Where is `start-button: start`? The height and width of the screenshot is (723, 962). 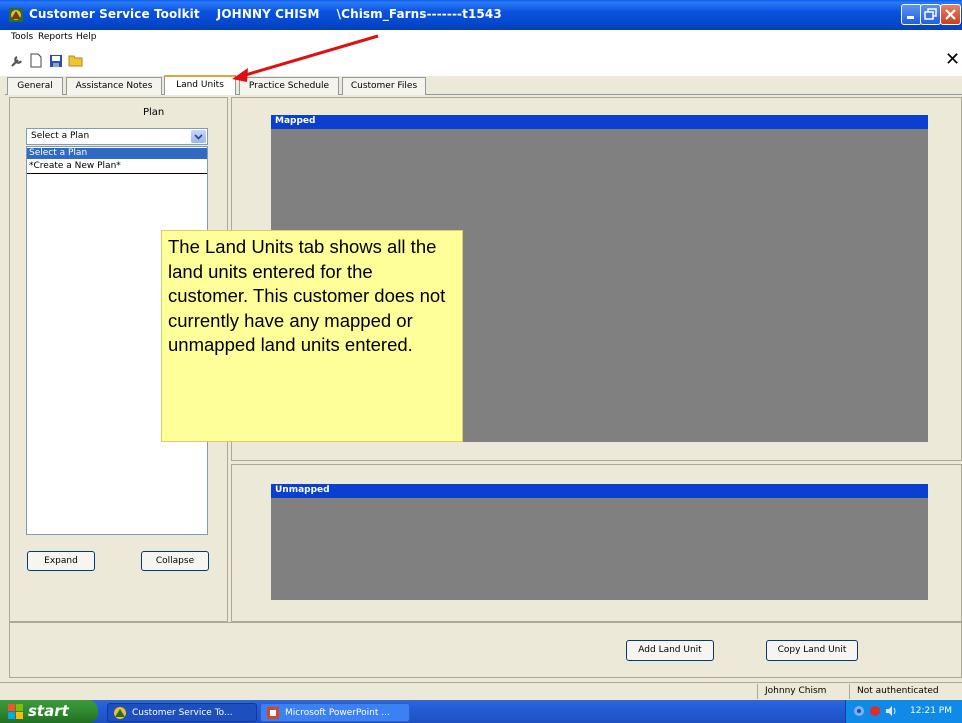
start-button: start is located at coordinates (49, 711).